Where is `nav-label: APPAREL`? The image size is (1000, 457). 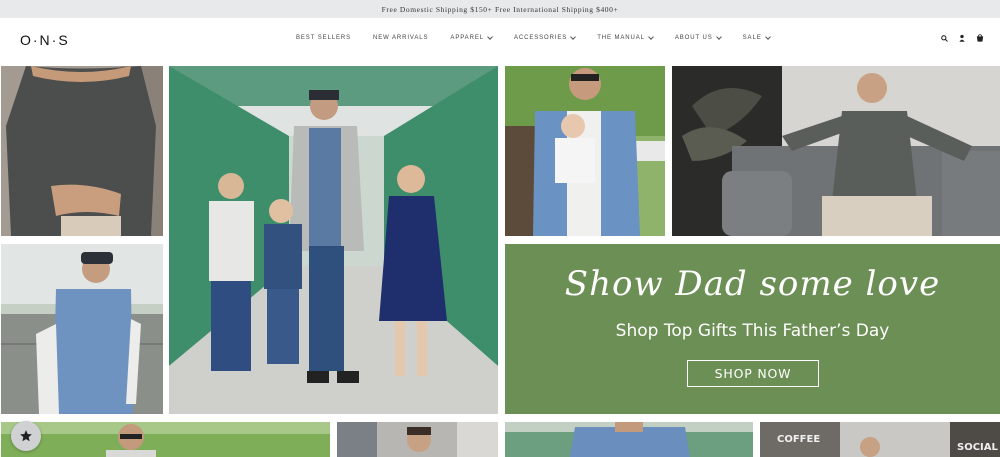
nav-label: APPAREL is located at coordinates (467, 38).